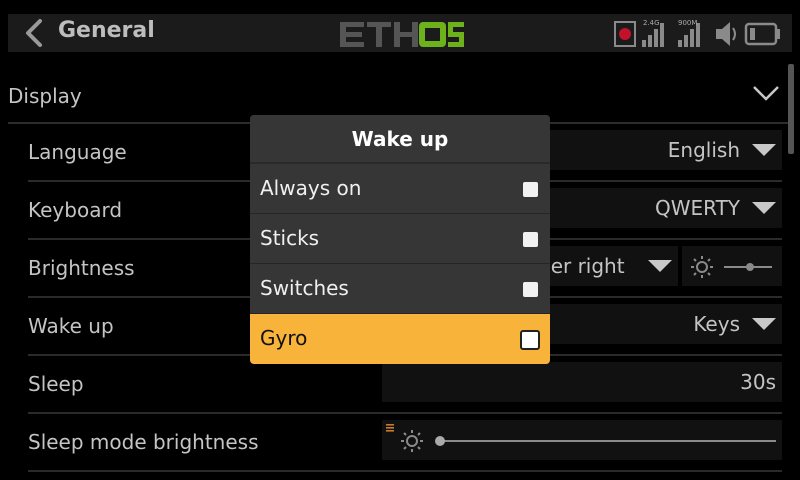 The width and height of the screenshot is (800, 480). Describe the element at coordinates (400, 139) in the screenshot. I see `dialog-title: Wake up` at that location.